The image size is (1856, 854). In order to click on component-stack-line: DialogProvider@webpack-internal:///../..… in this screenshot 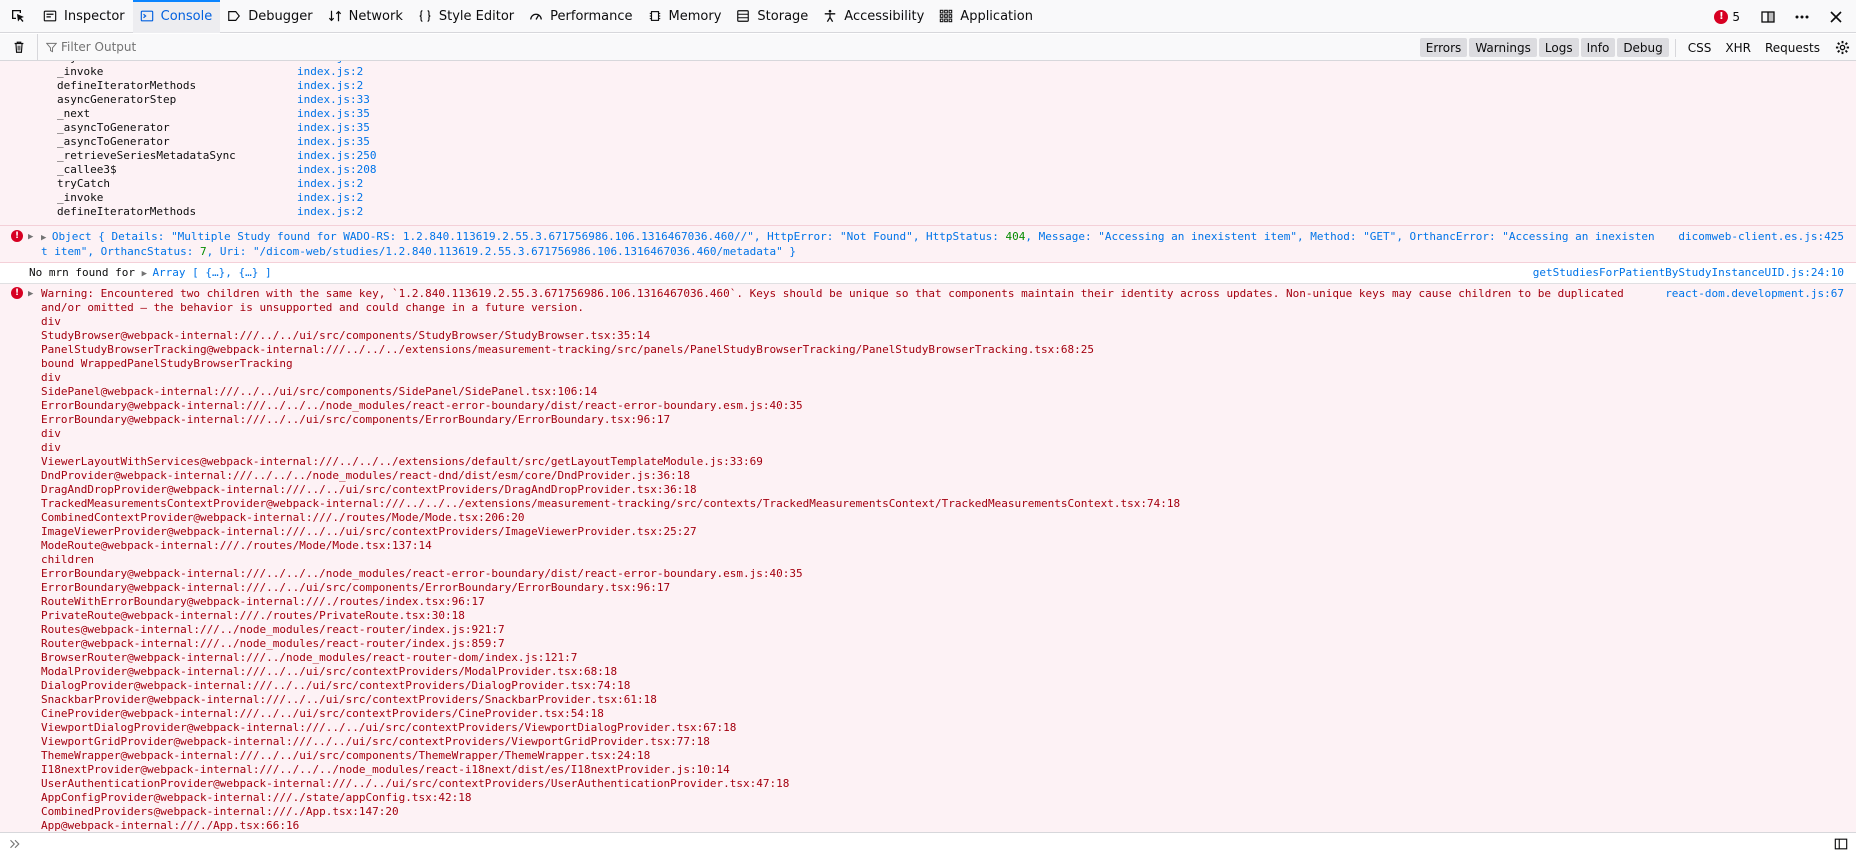, I will do `click(336, 685)`.